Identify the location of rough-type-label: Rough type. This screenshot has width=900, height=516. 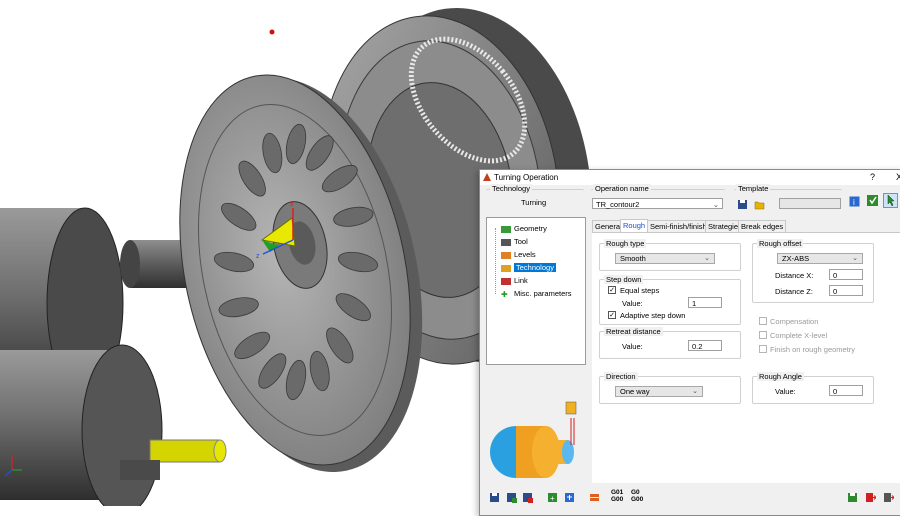
(625, 243).